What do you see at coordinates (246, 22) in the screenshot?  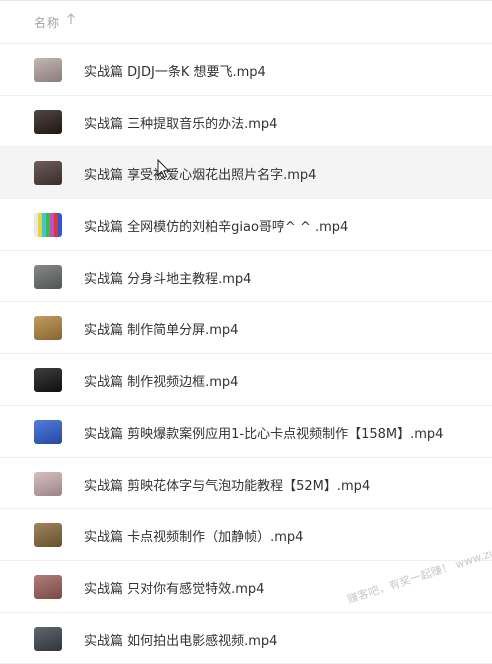 I see `list-header: 名称` at bounding box center [246, 22].